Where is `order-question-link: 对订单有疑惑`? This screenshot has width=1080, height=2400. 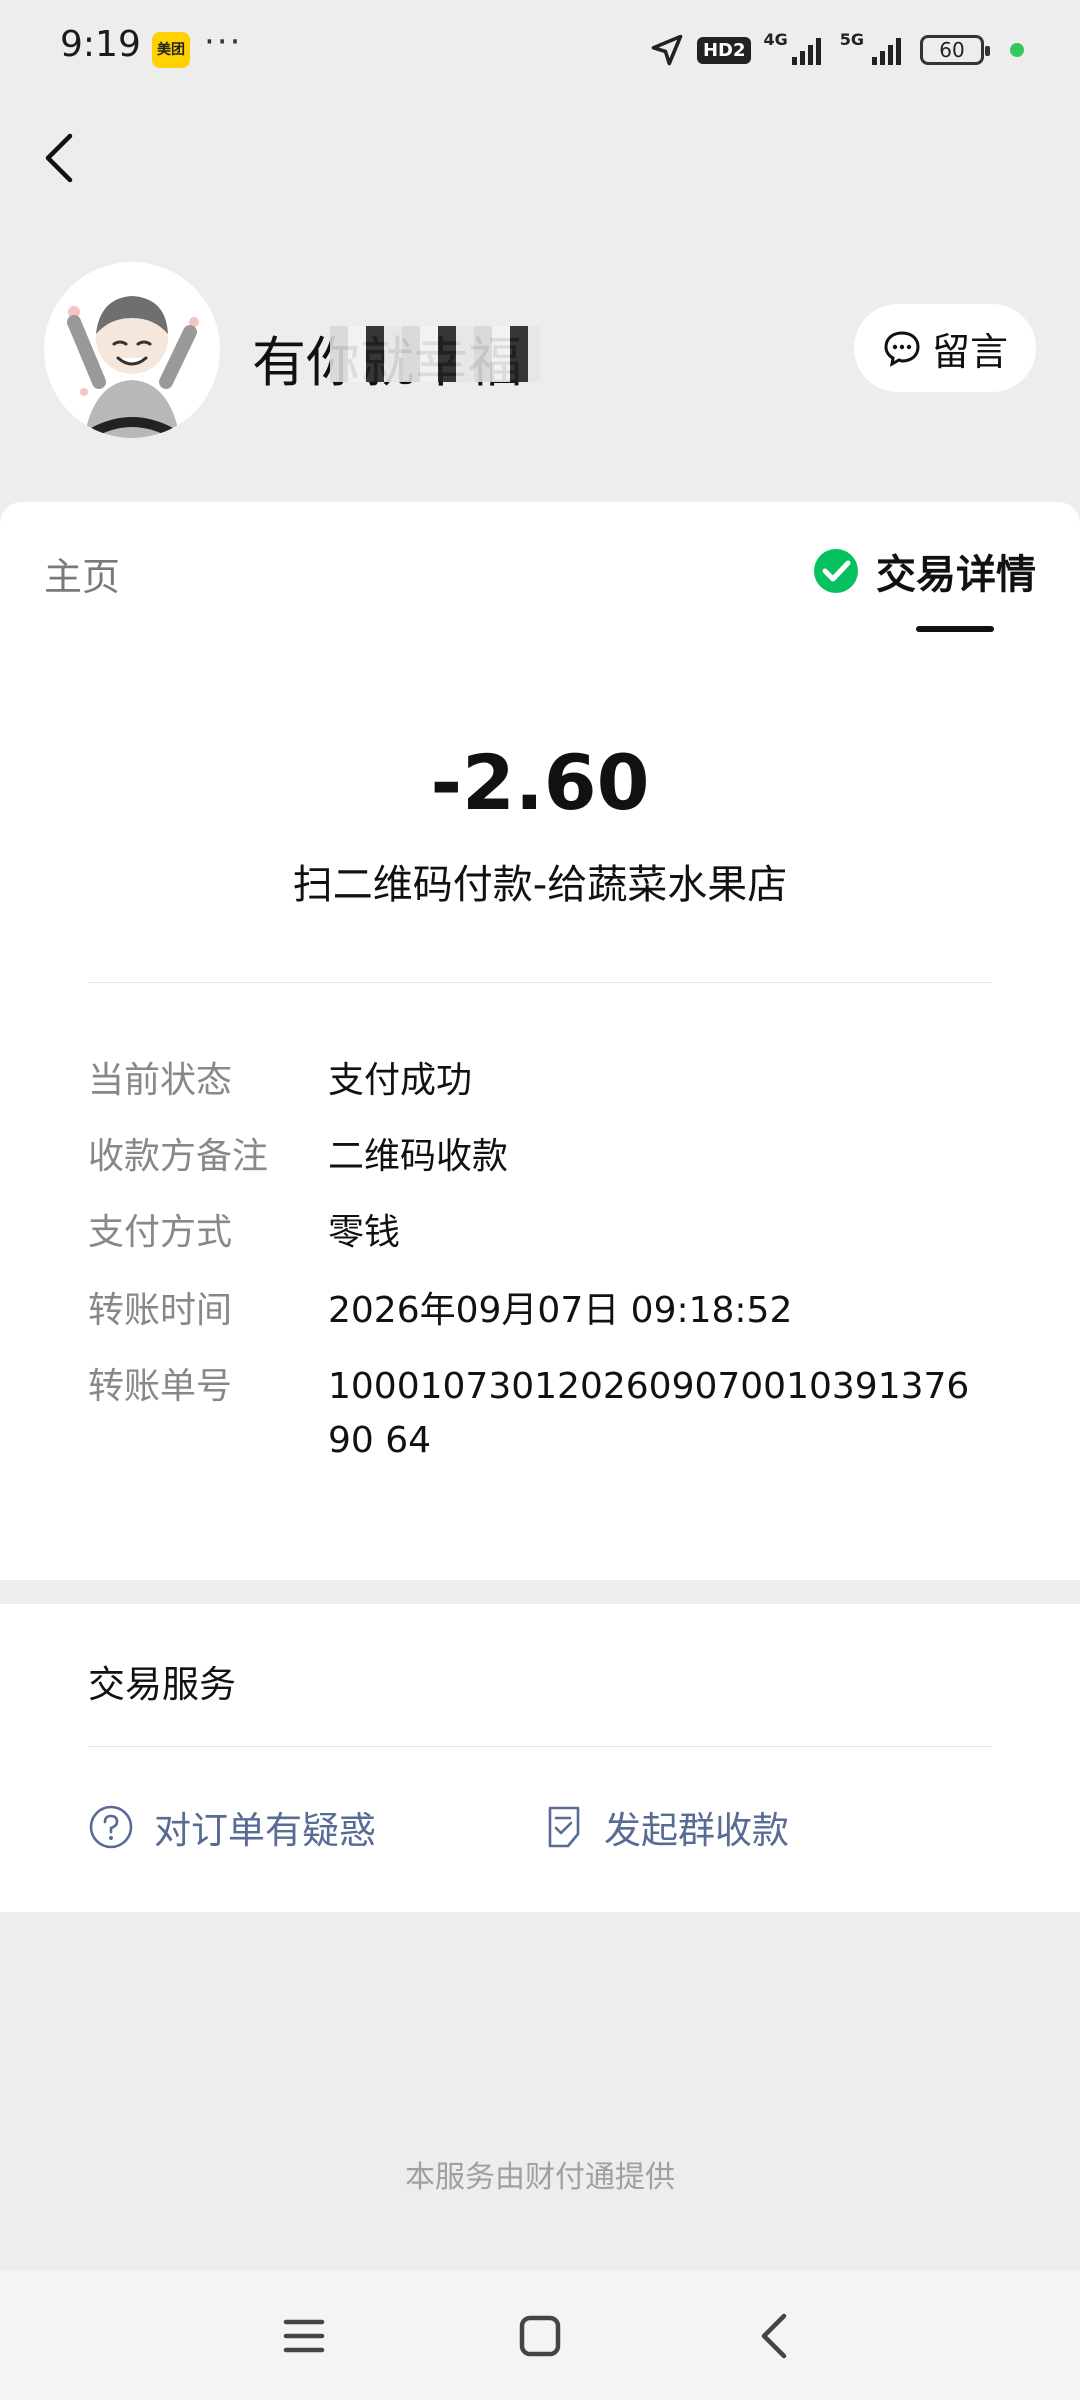 order-question-link: 对订单有疑惑 is located at coordinates (232, 1827).